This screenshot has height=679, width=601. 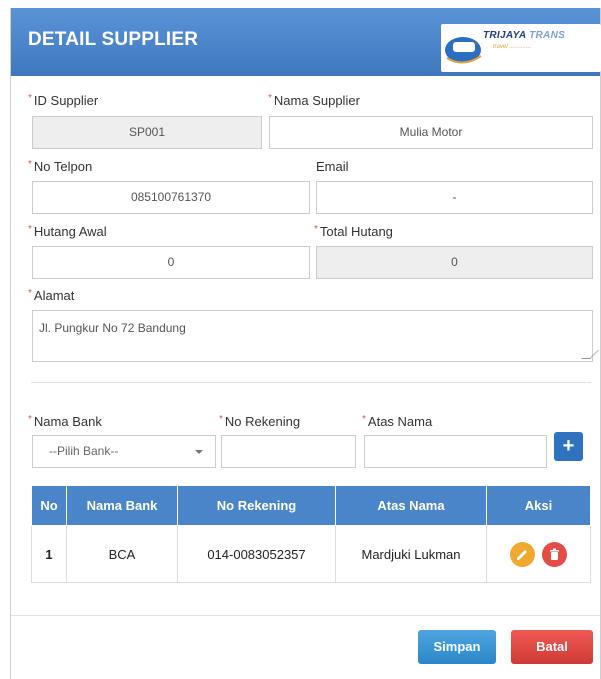 What do you see at coordinates (66, 100) in the screenshot?
I see `id-supplier-label-text: ID Supplier` at bounding box center [66, 100].